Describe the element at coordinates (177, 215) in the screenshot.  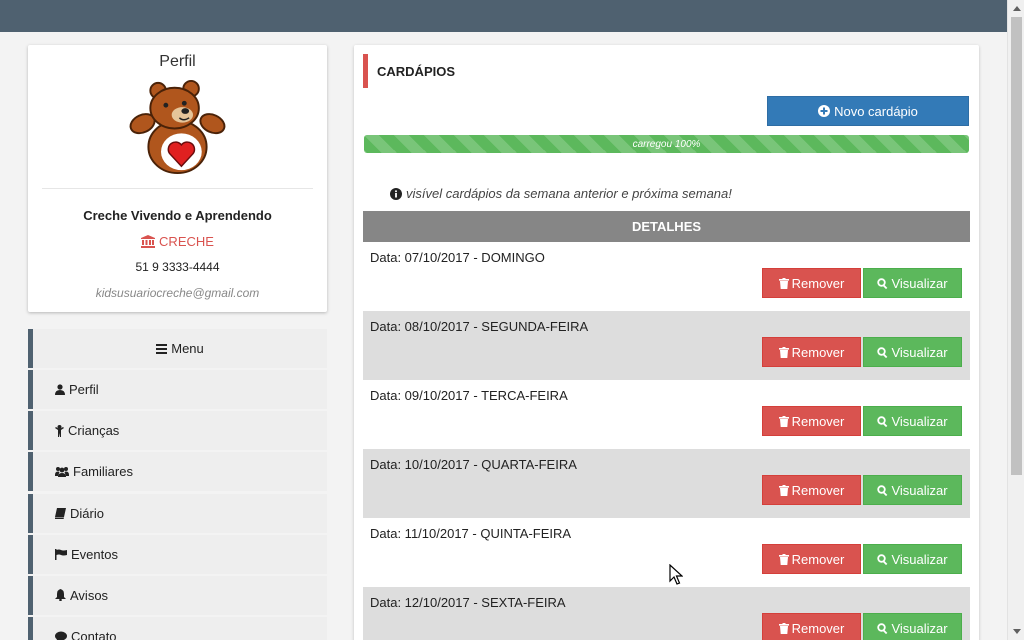
I see `profile-name: Creche Vivendo e Aprendendo` at that location.